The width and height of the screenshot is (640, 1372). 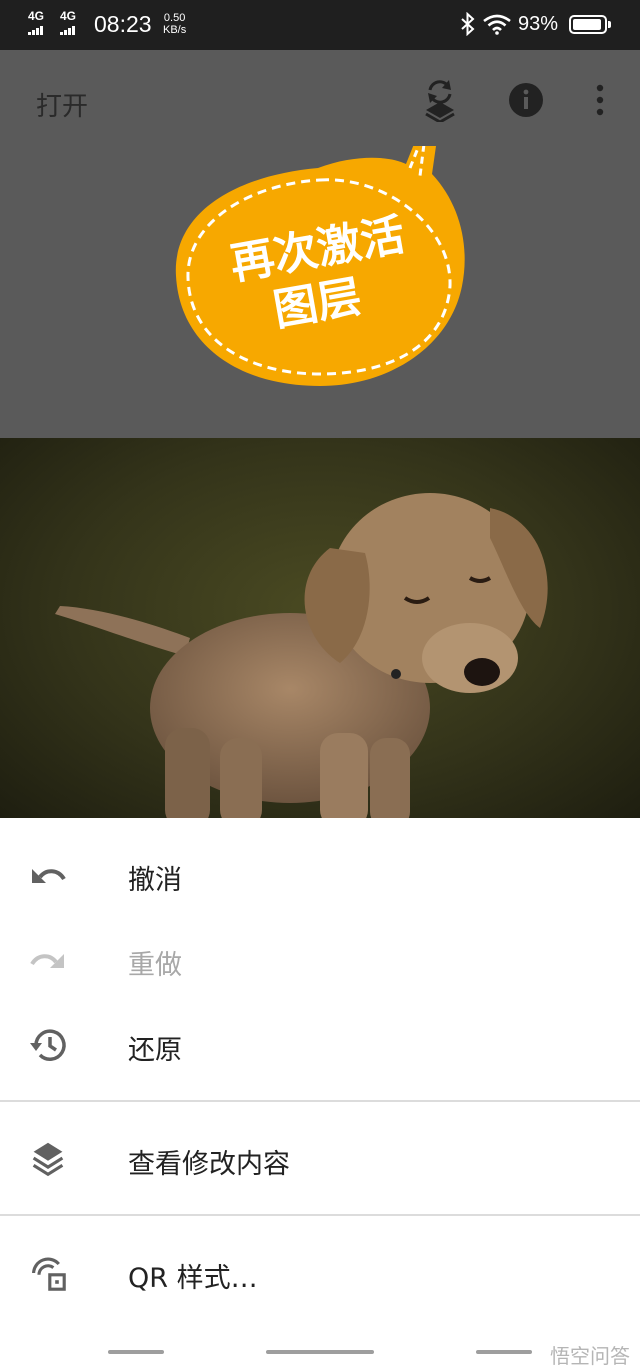 I want to click on menu-item-view-edits: 查看修改内容, so click(x=320, y=1159).